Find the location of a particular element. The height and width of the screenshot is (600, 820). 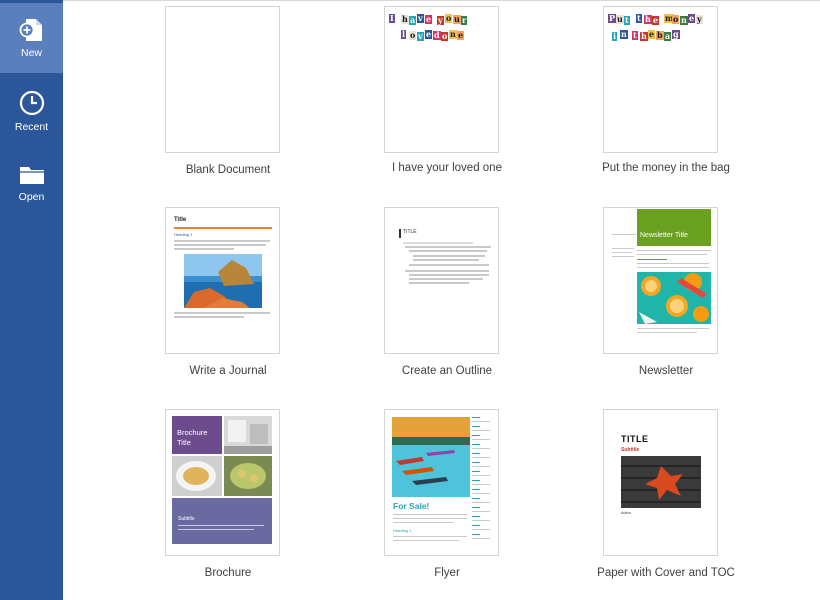

thumb-title: TITLE is located at coordinates (635, 439).